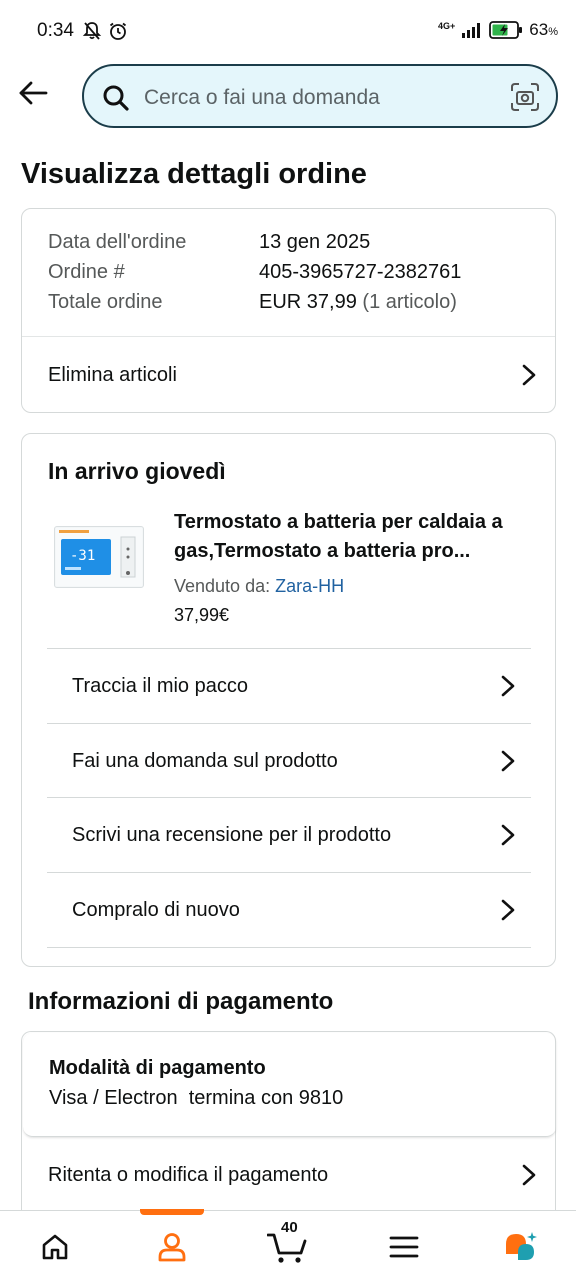  I want to click on alarm-icon, so click(118, 31).